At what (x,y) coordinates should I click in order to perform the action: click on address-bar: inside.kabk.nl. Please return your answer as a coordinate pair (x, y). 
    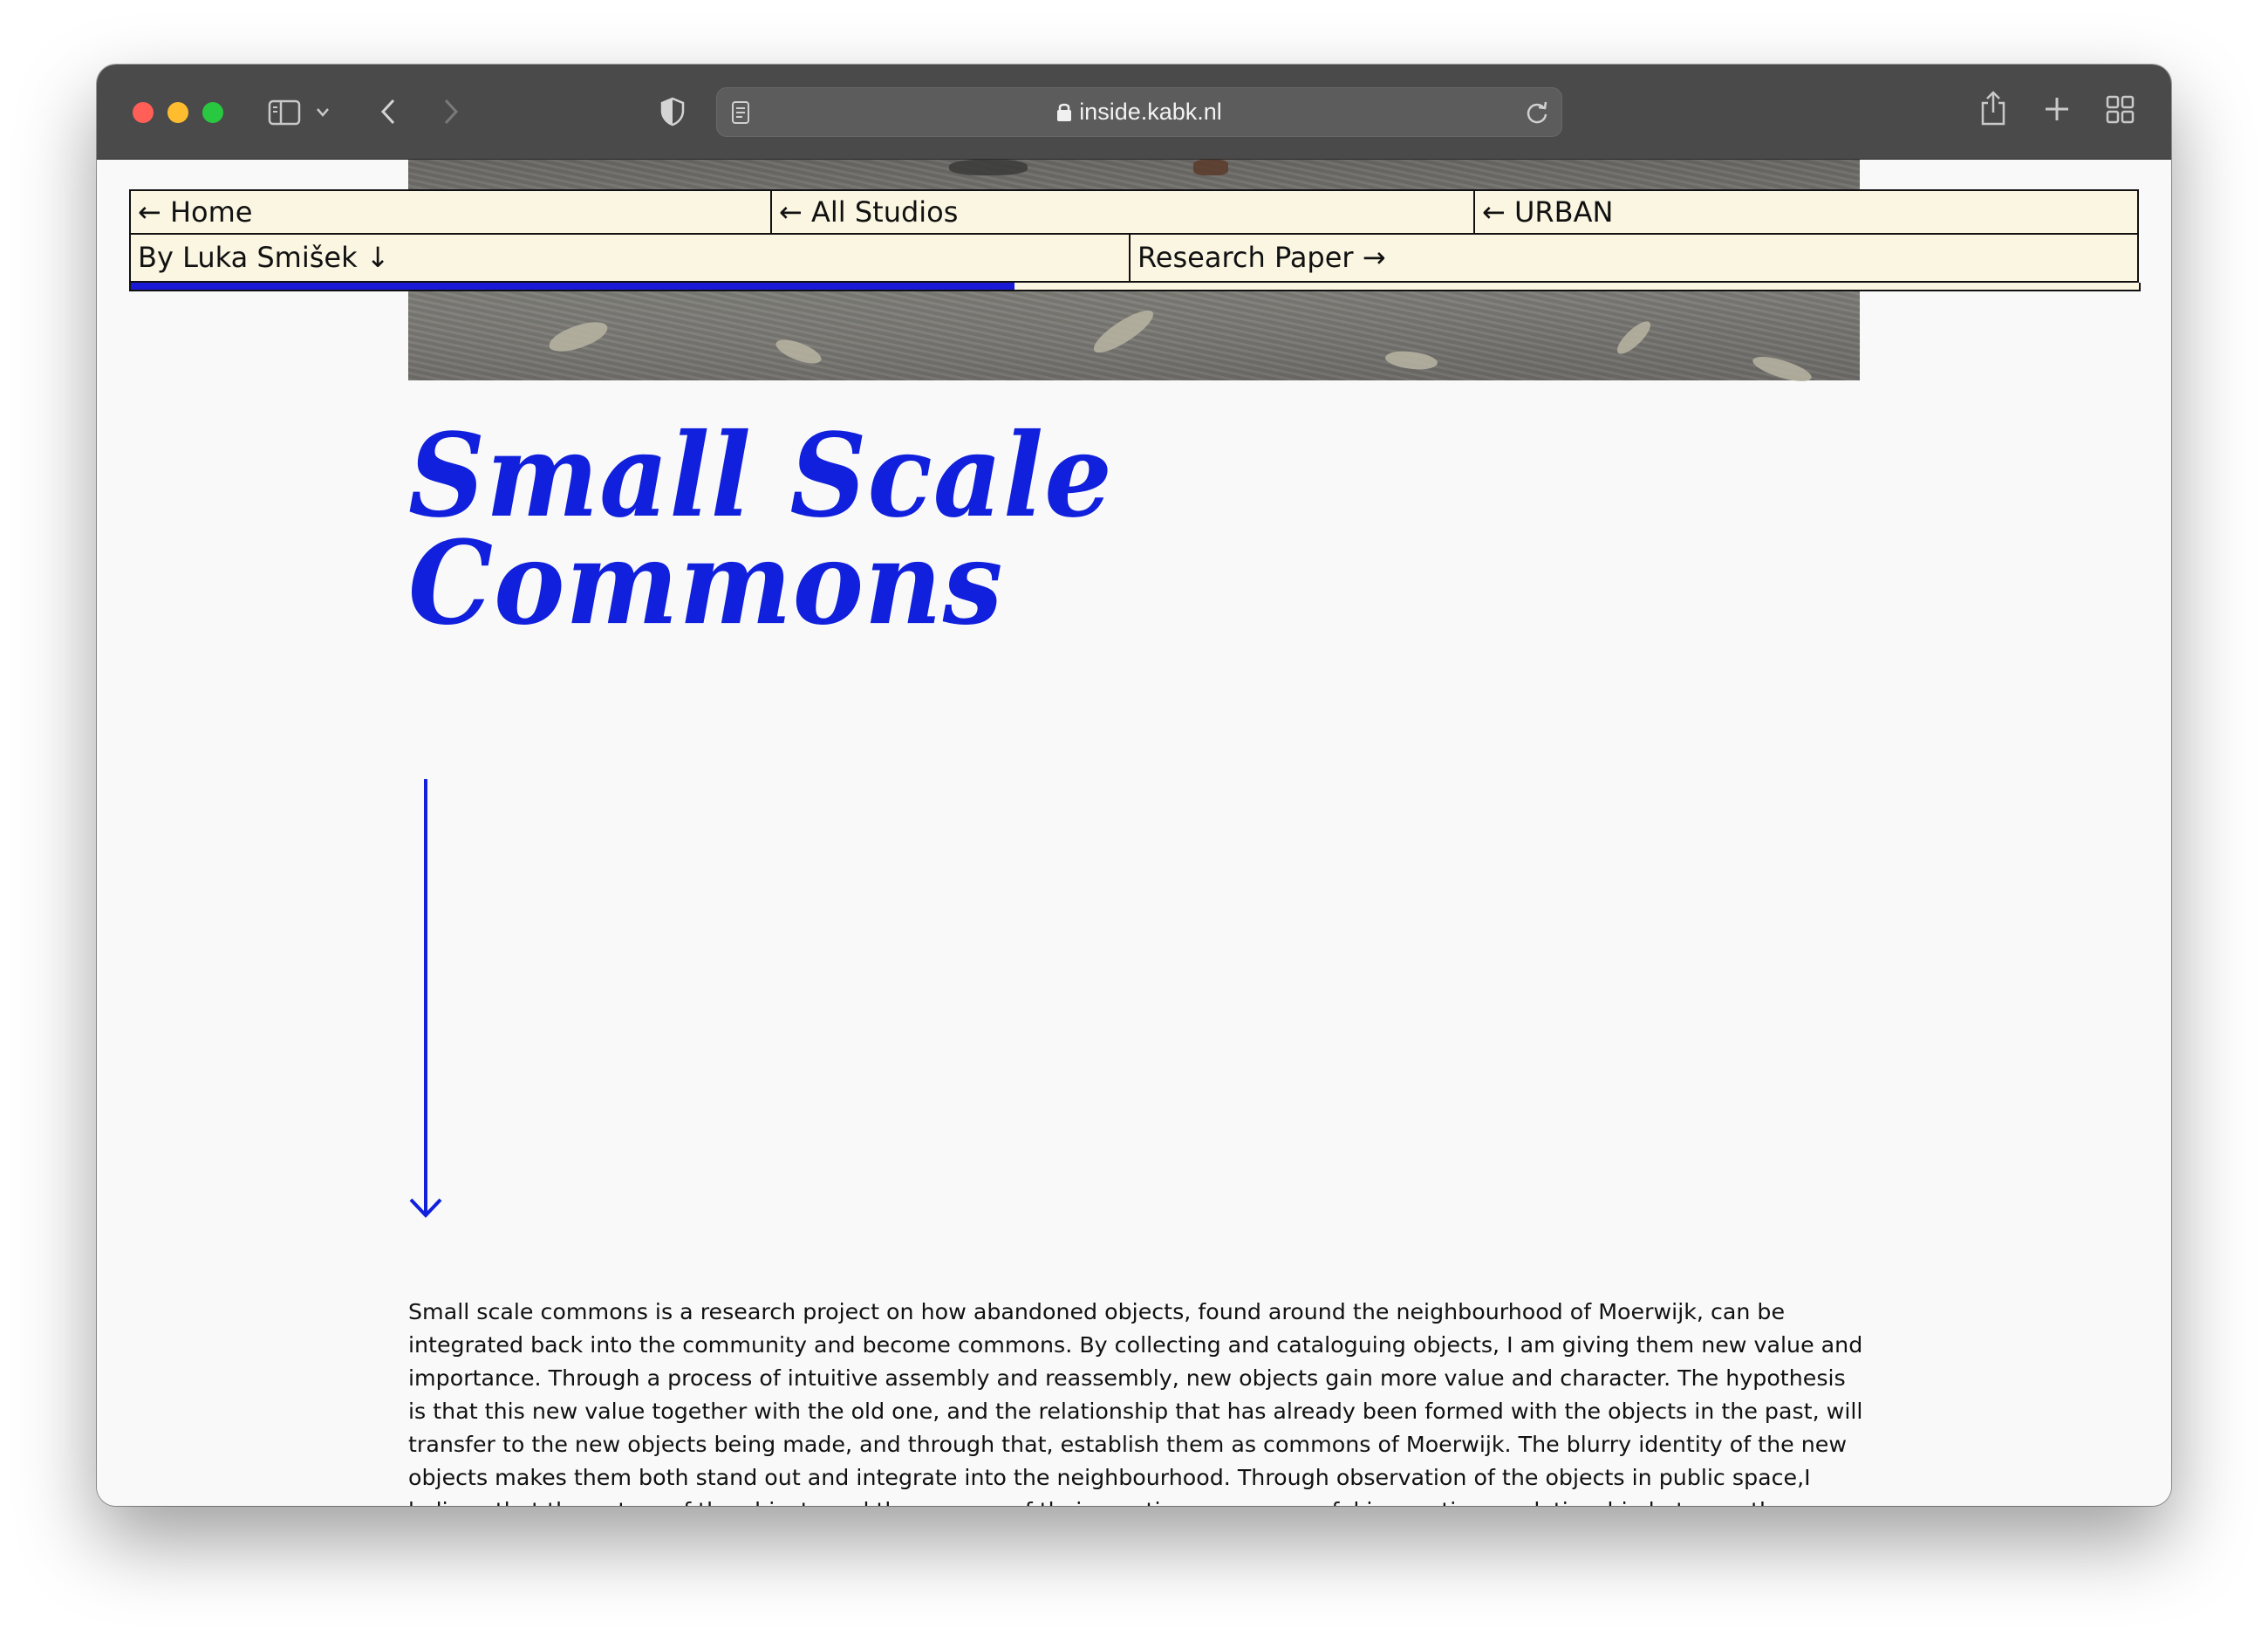
    Looking at the image, I should click on (1139, 112).